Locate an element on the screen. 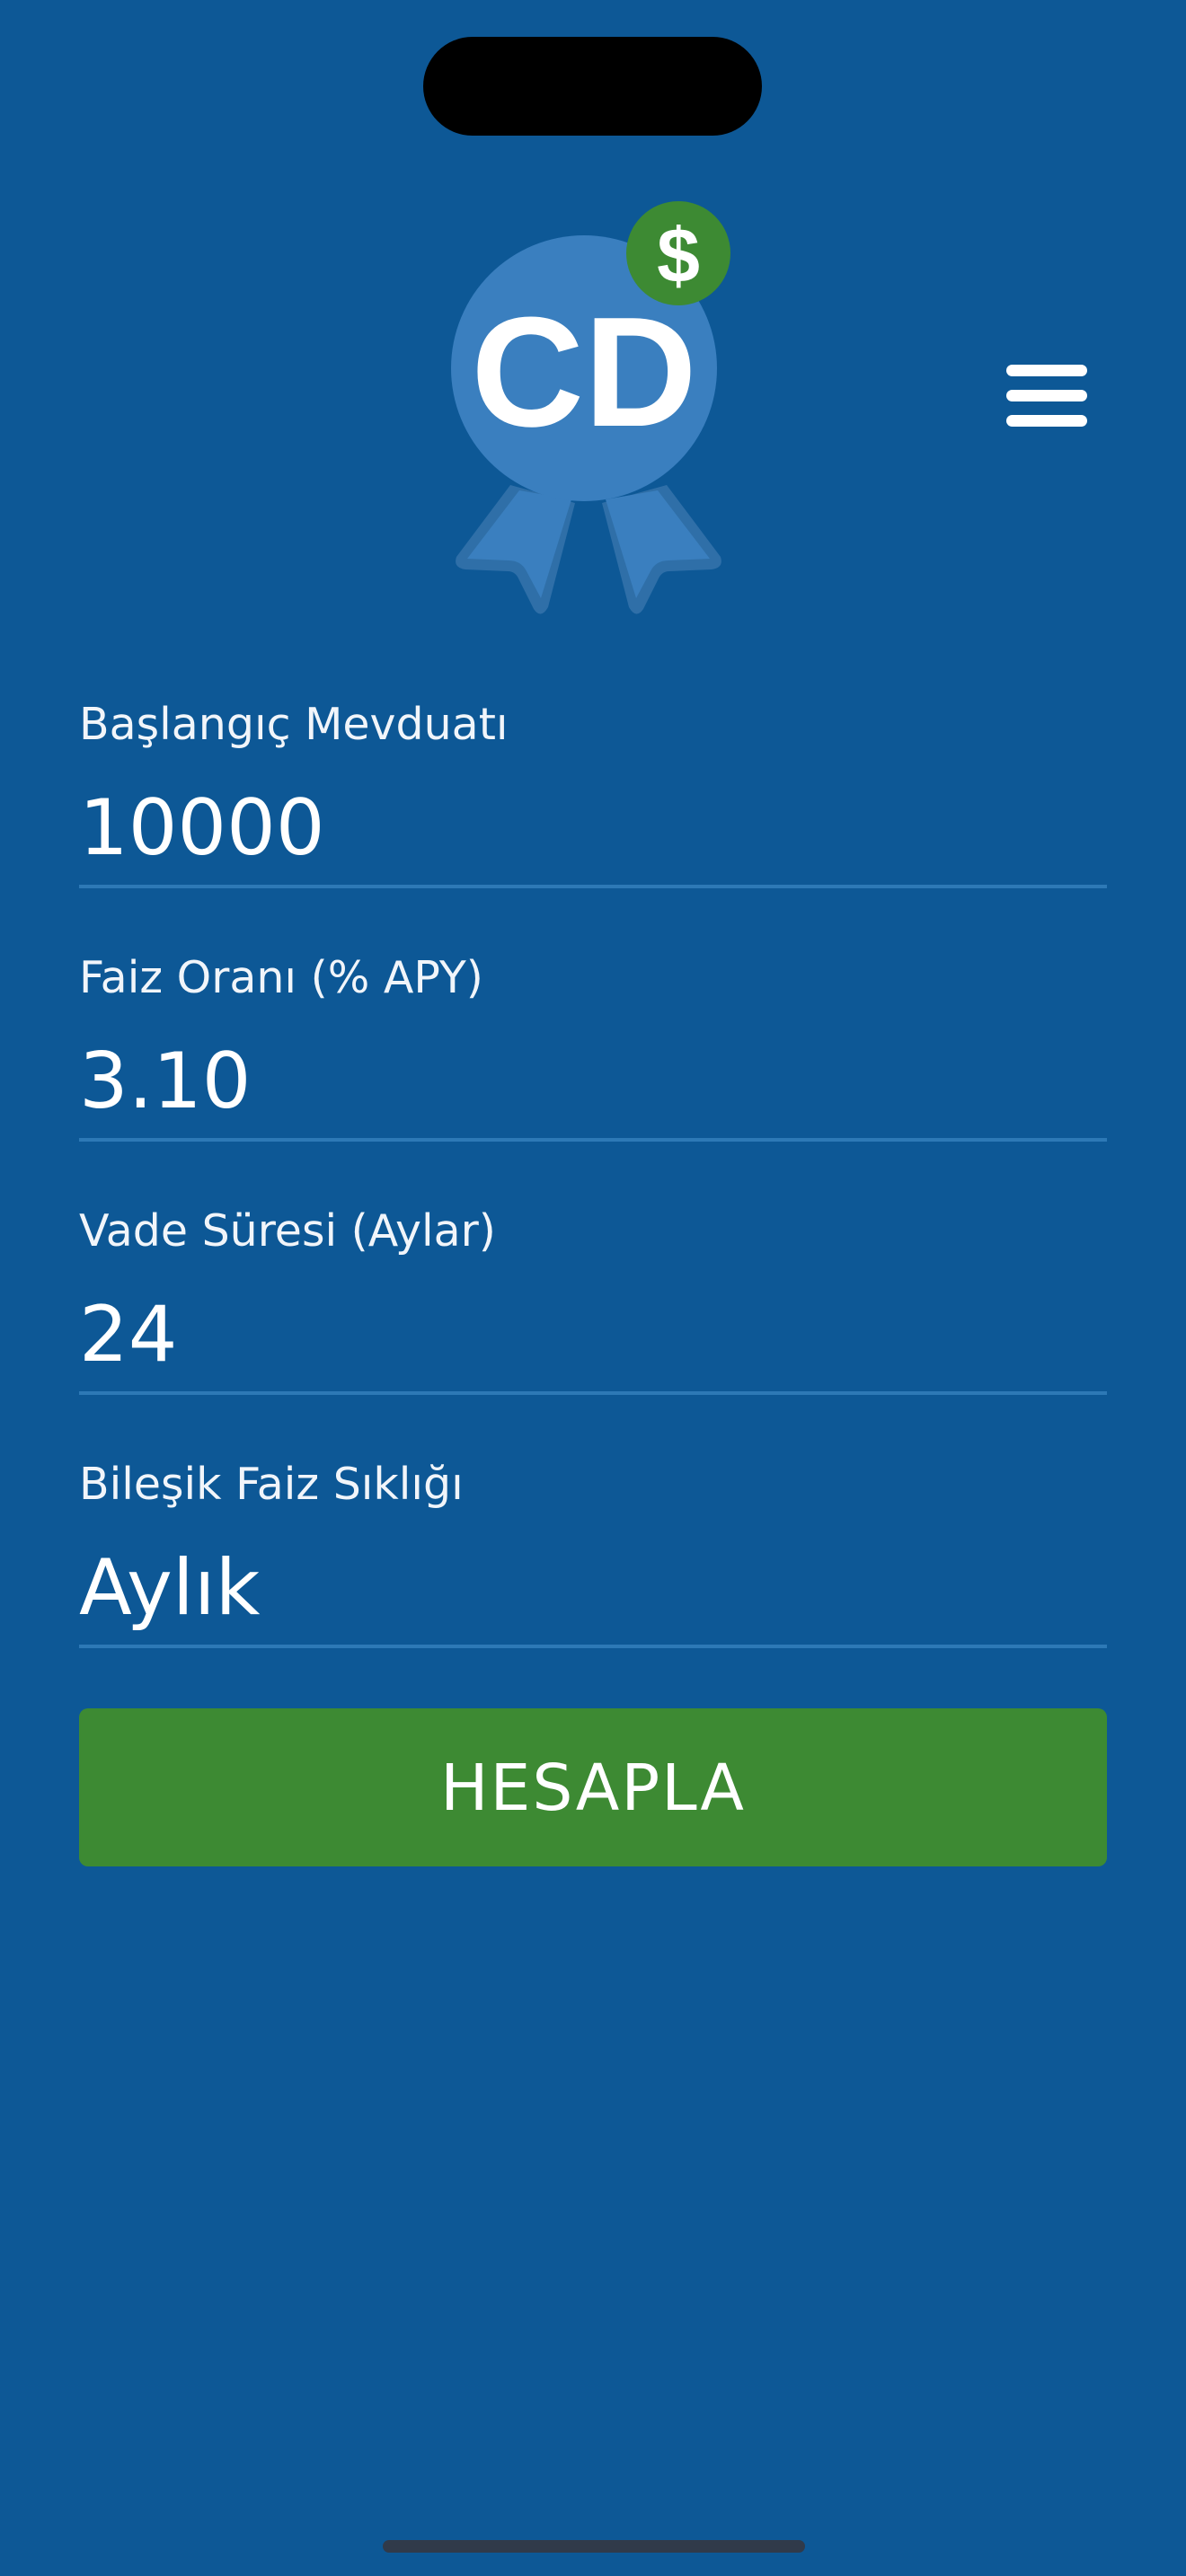 The width and height of the screenshot is (1186, 2576). term-label: Vade Süresi (Aylar) is located at coordinates (287, 1231).